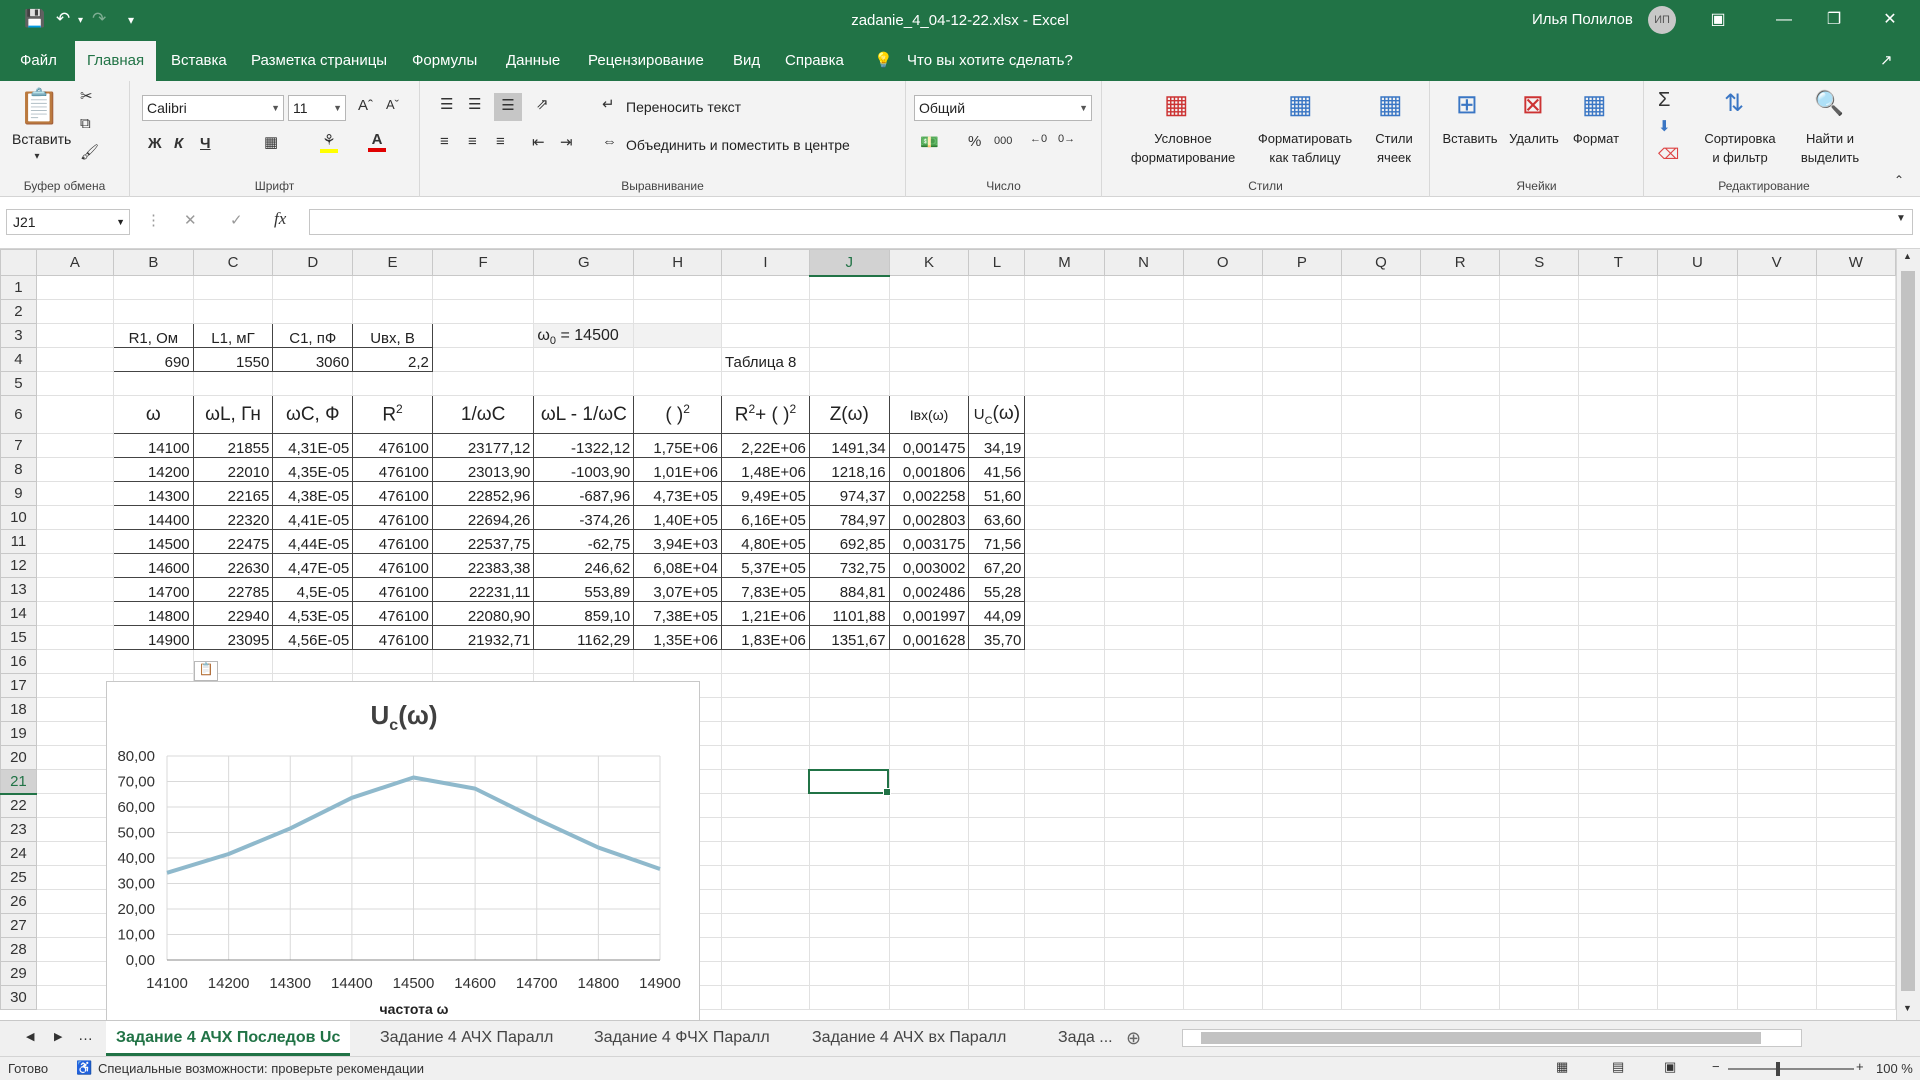 This screenshot has width=1920, height=1080. Describe the element at coordinates (1618, 335) in the screenshot. I see `cell-t3` at that location.